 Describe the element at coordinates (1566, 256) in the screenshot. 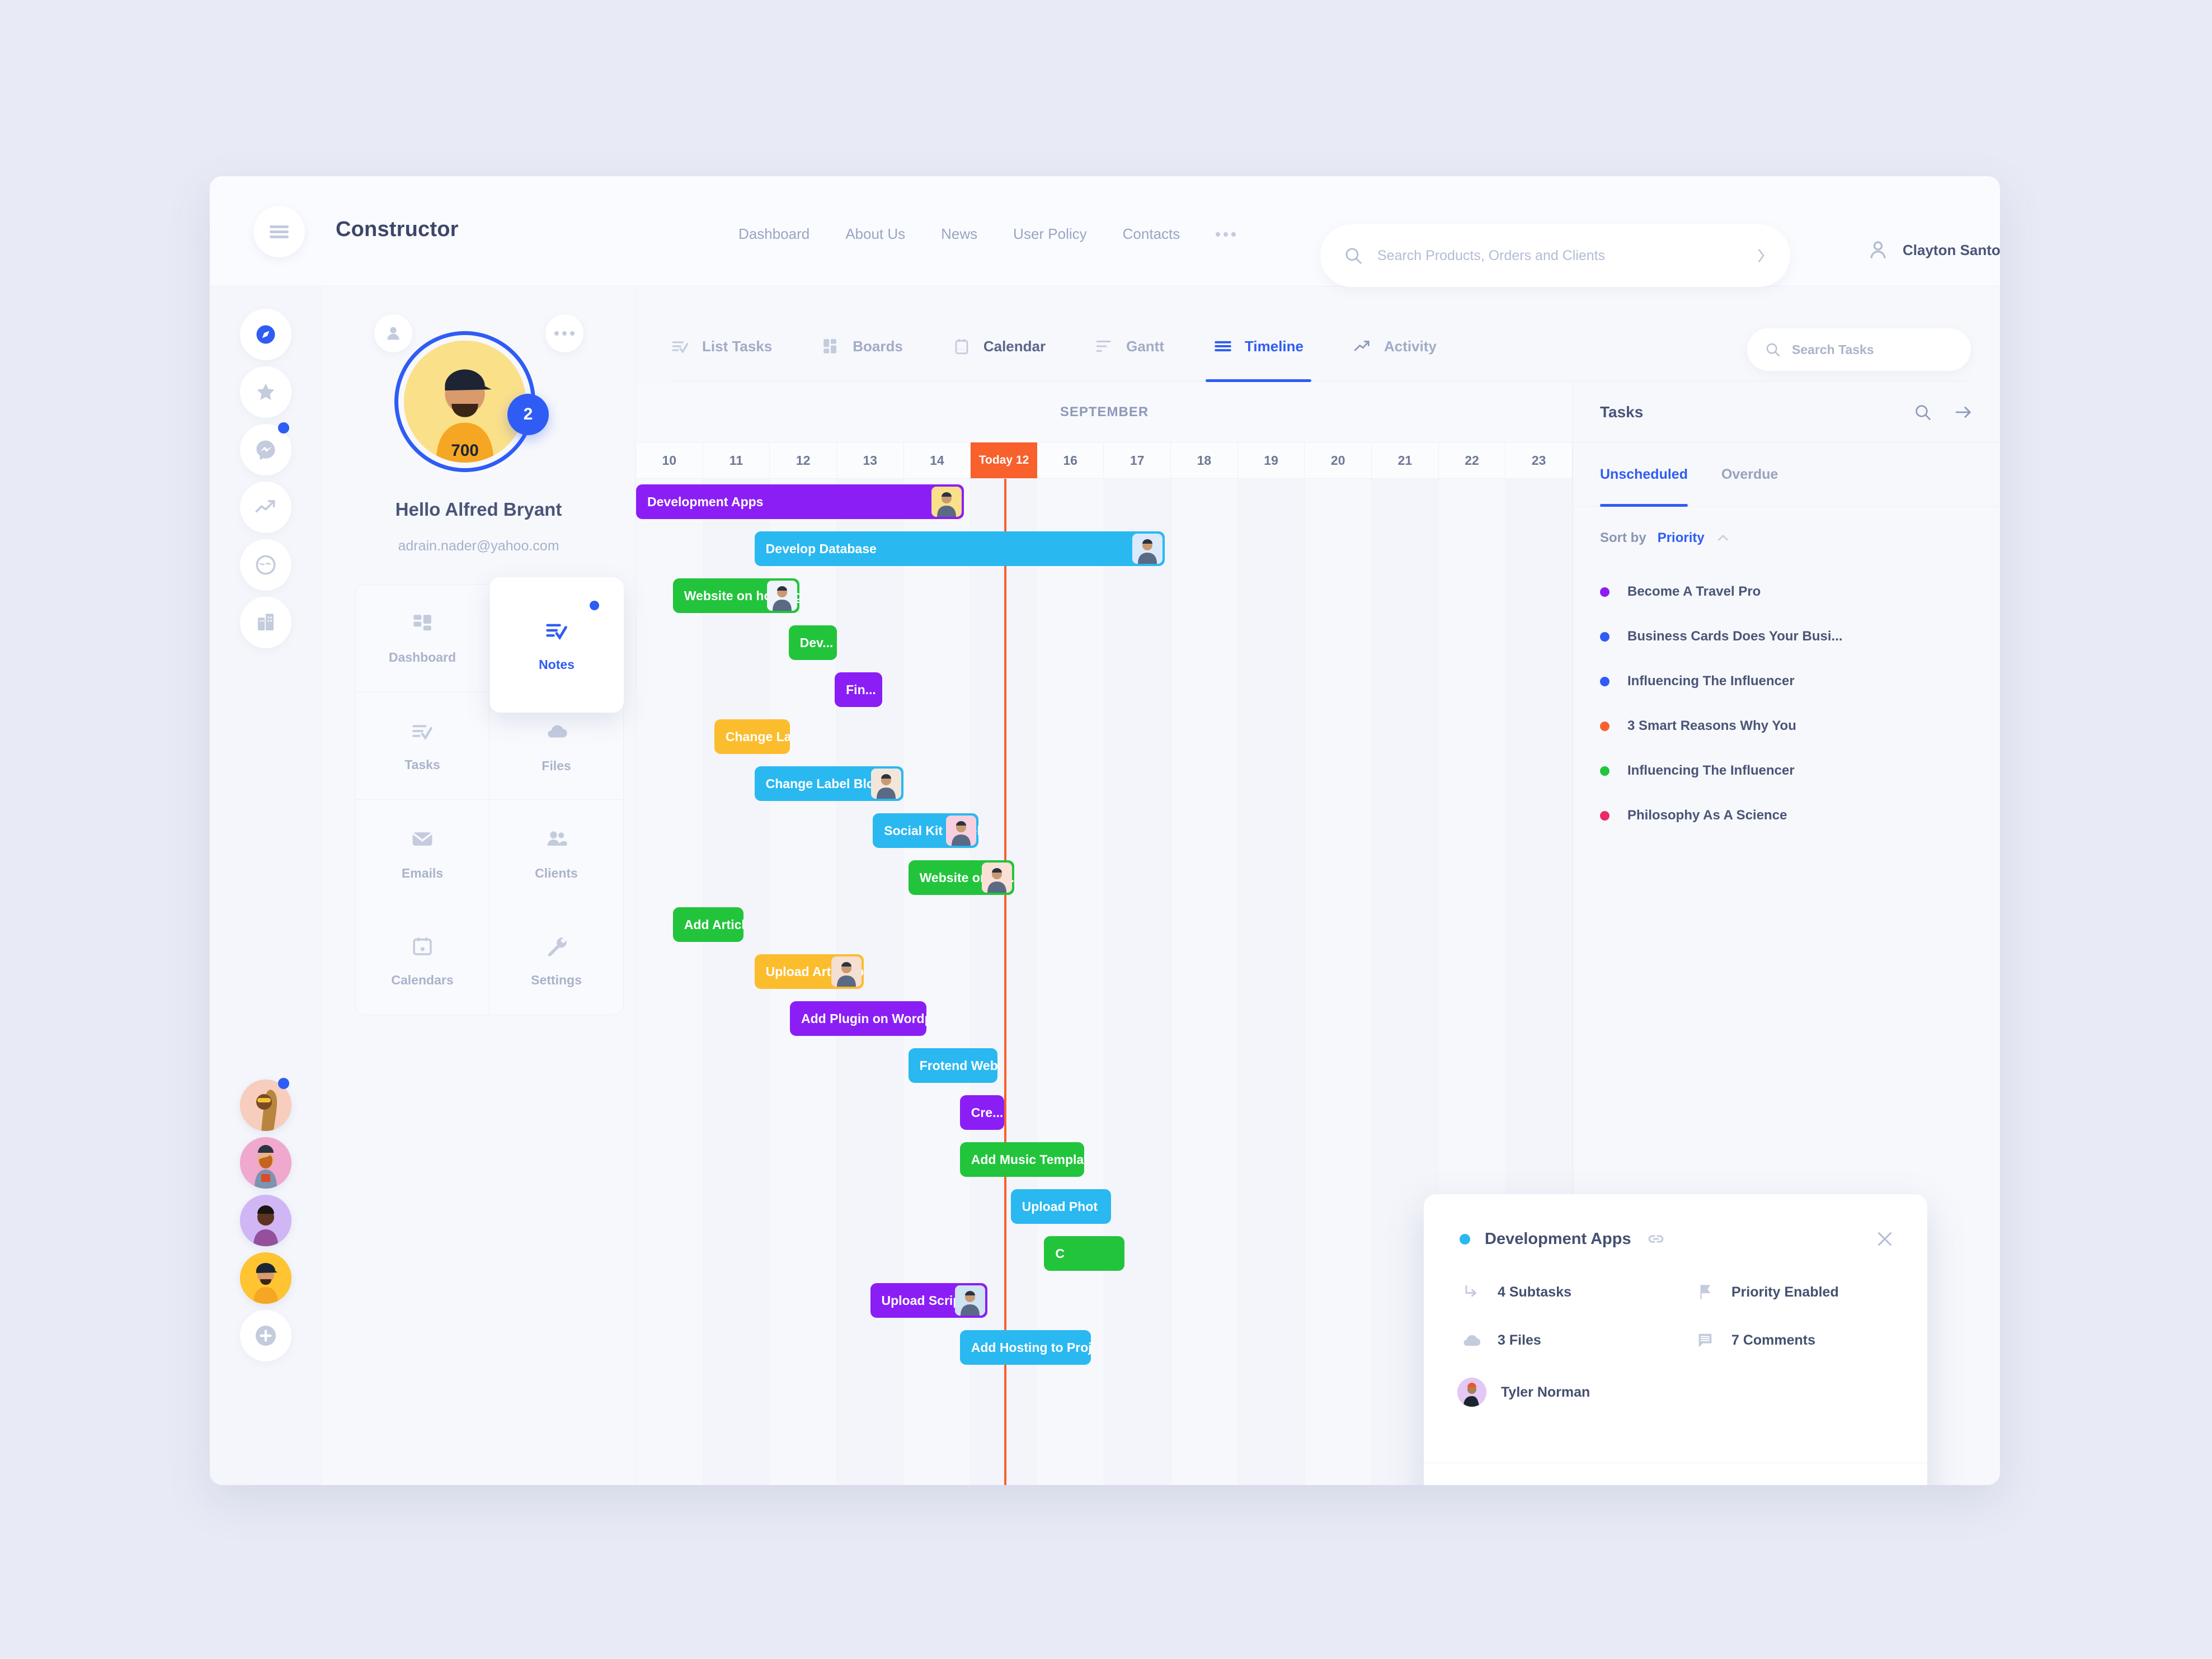

I see `search-input` at that location.